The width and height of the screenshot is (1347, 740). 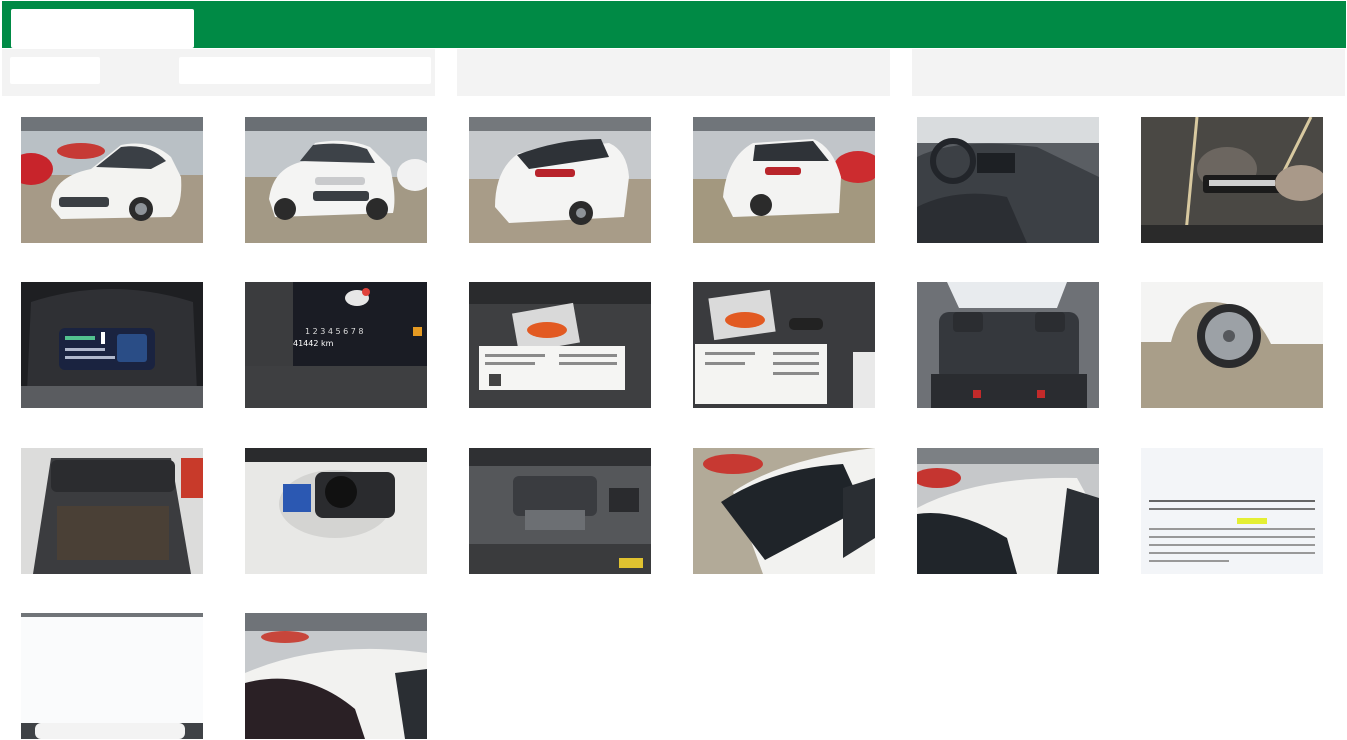 What do you see at coordinates (1008, 345) in the screenshot?
I see `photo-rear-seats` at bounding box center [1008, 345].